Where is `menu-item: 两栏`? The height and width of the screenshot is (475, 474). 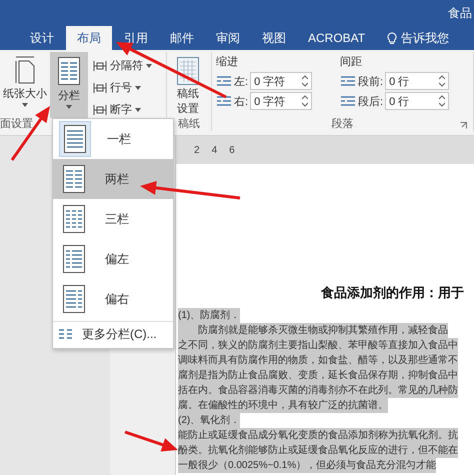 menu-item: 两栏 is located at coordinates (113, 179).